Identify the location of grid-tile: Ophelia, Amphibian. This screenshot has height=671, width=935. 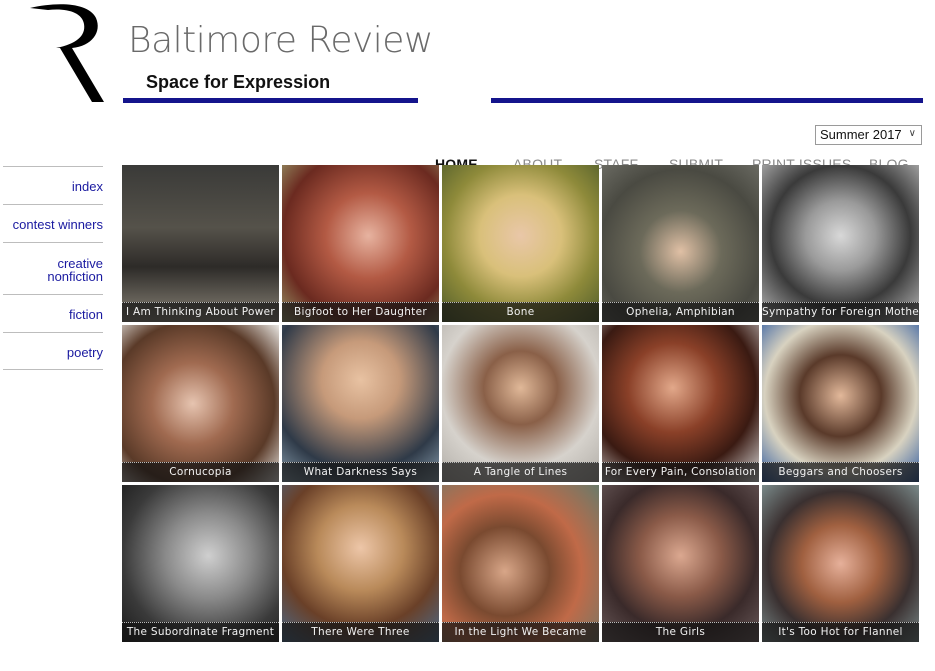
(680, 243).